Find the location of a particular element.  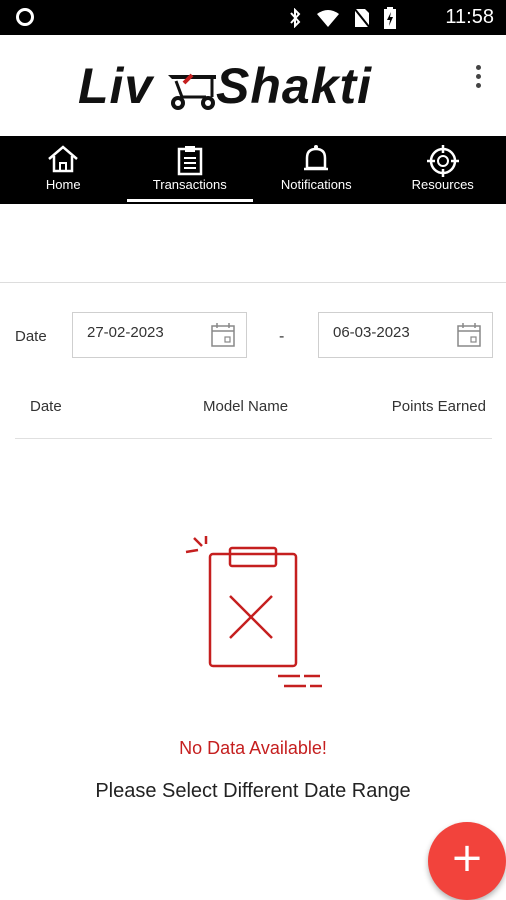

tab-home: Home is located at coordinates (63, 170).